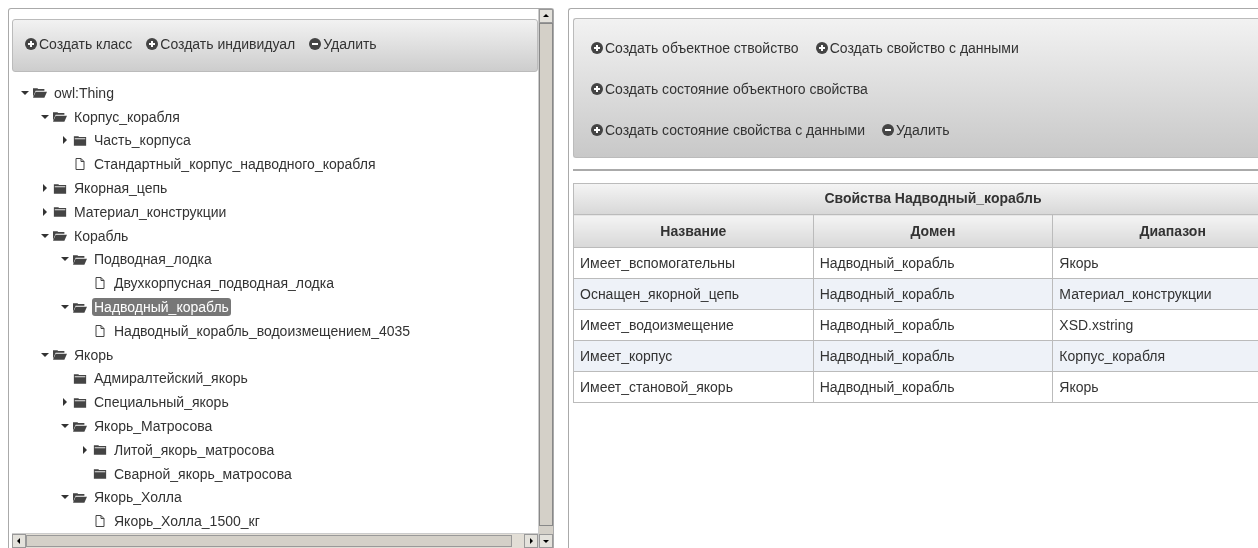 This screenshot has height=548, width=1258. I want to click on toolbar-button: Создать индивидуал, so click(221, 43).